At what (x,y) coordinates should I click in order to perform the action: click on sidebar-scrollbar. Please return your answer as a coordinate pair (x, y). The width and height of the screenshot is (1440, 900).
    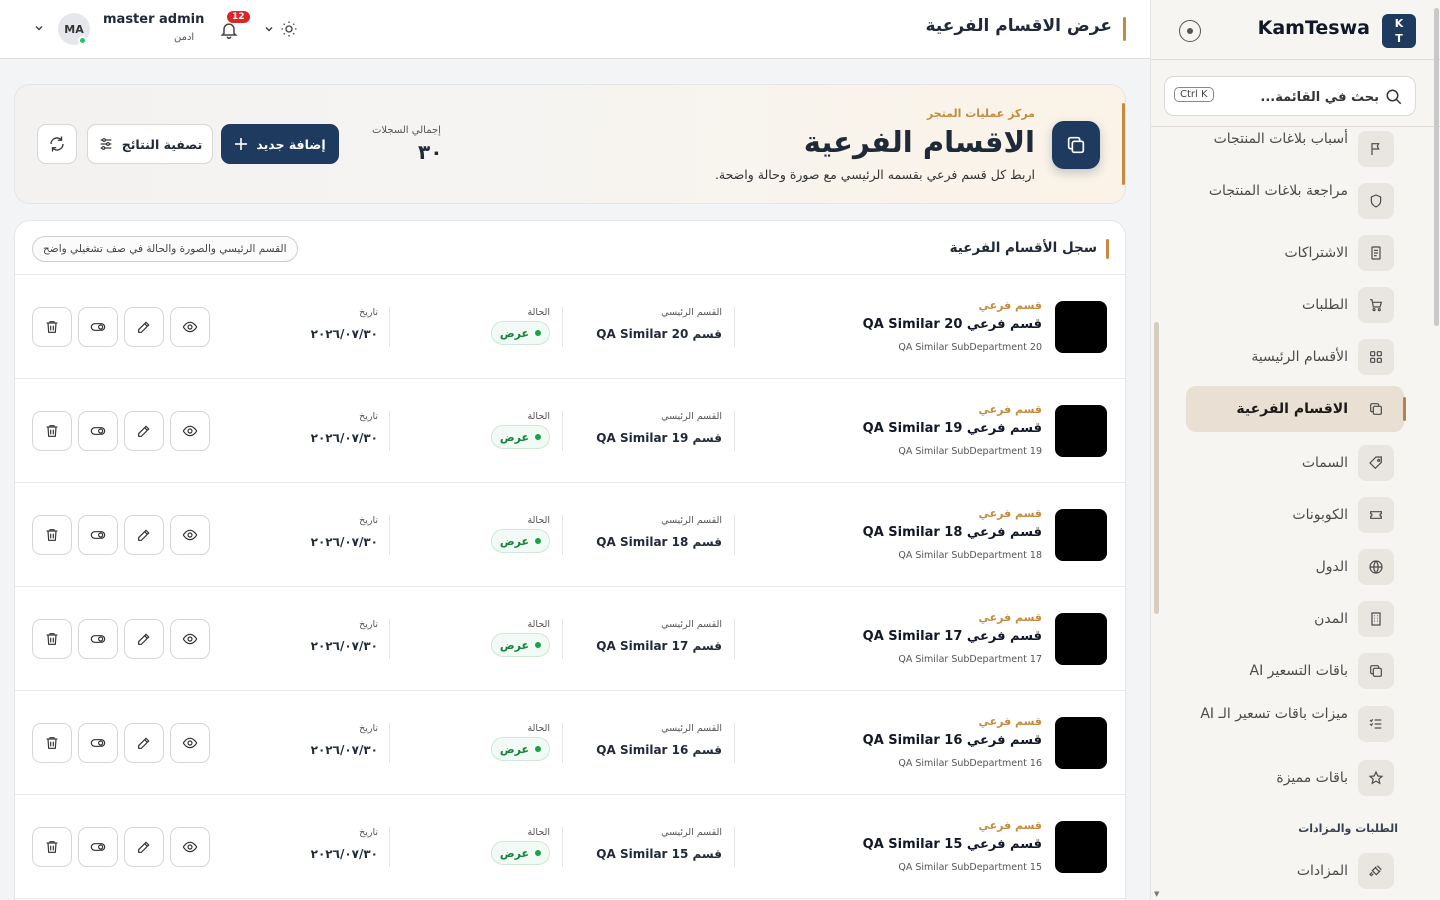
    Looking at the image, I should click on (1156, 468).